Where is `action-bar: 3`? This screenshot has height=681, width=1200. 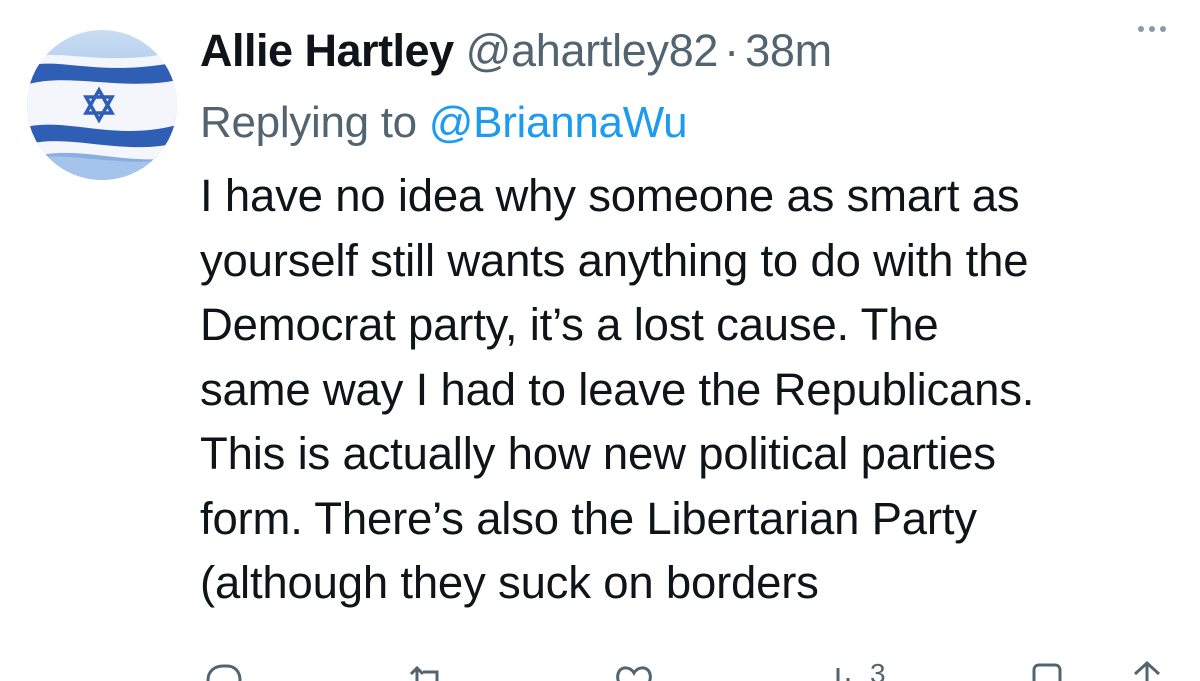 action-bar: 3 is located at coordinates (685, 669).